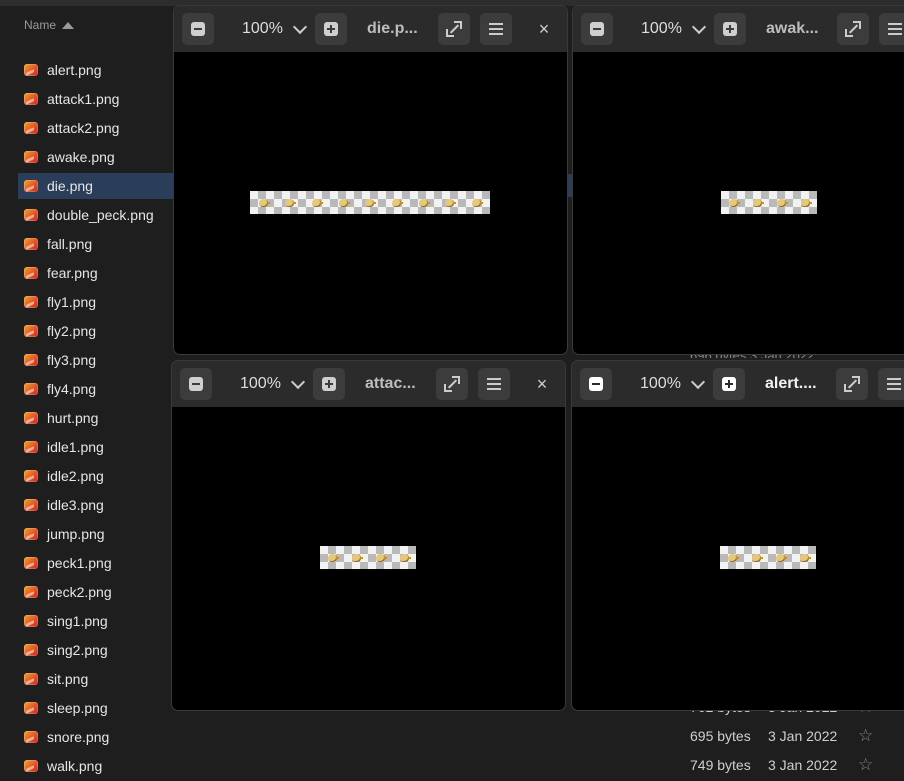 This screenshot has width=904, height=781. I want to click on file-size: 695 bytes, so click(720, 736).